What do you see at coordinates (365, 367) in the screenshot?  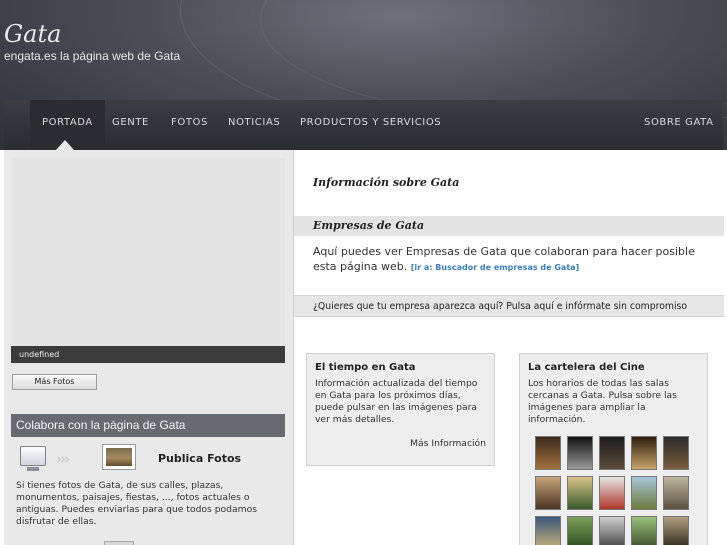 I see `weather-title: El tiempo en Gata` at bounding box center [365, 367].